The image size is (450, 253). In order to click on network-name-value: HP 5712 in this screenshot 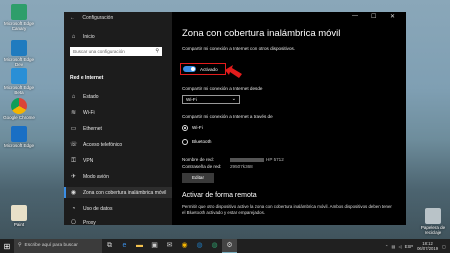, I will do `click(257, 159)`.